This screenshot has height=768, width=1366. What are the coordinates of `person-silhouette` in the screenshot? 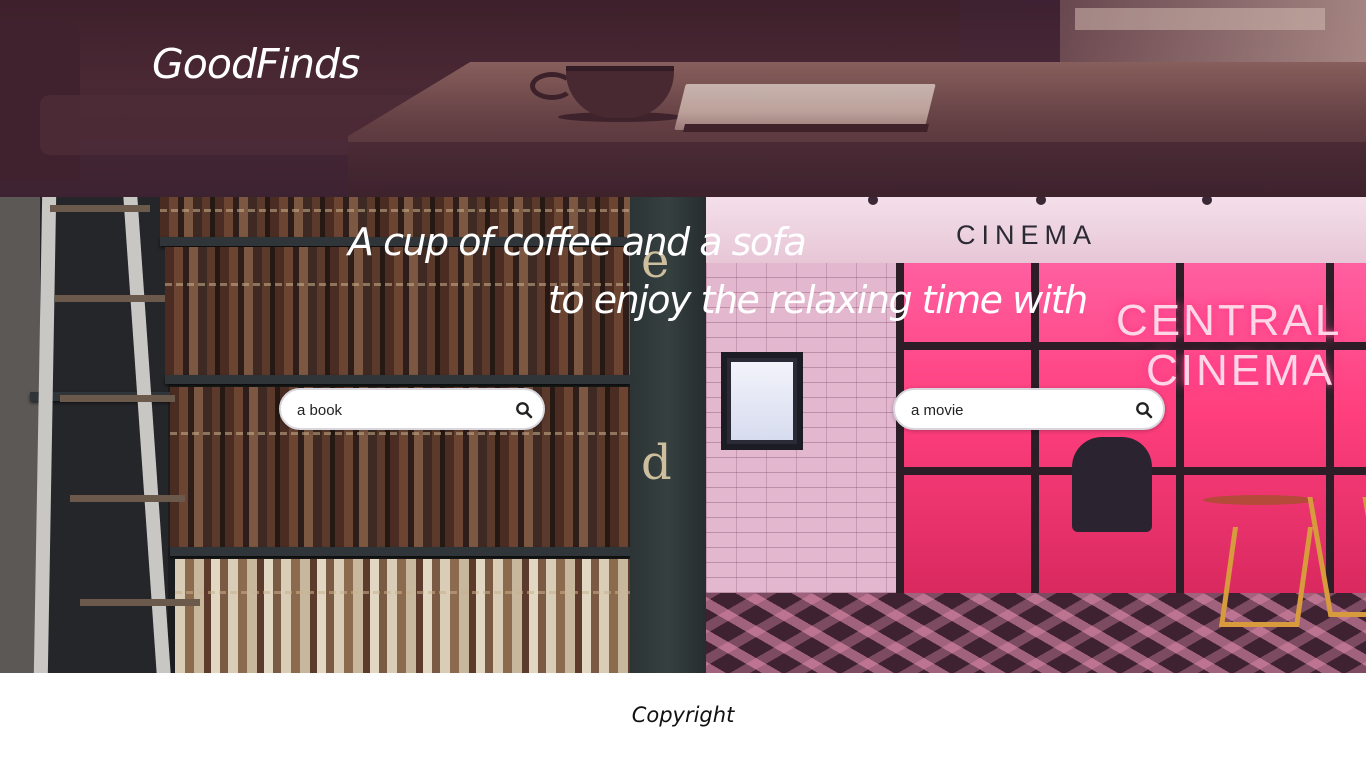 It's located at (1112, 484).